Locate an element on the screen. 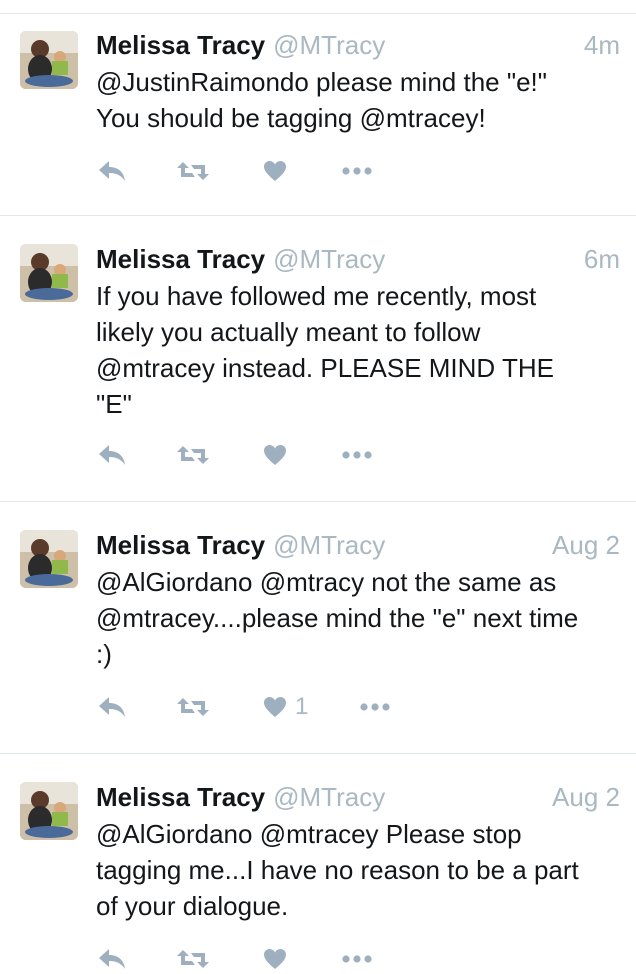 The width and height of the screenshot is (636, 974). tweet-actions: 1 is located at coordinates (246, 707).